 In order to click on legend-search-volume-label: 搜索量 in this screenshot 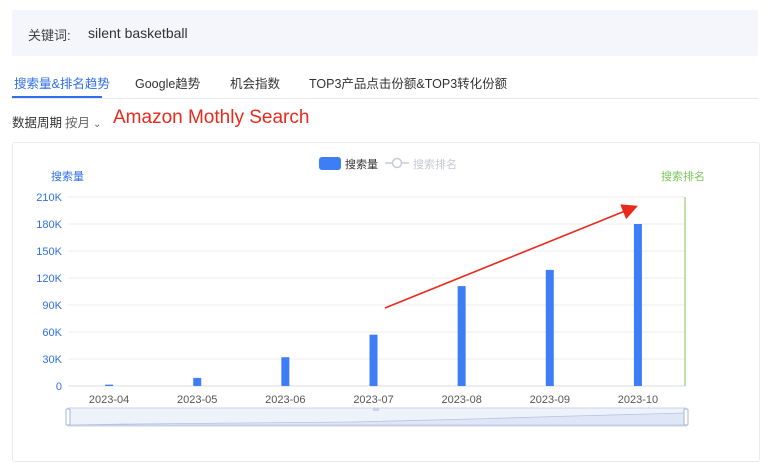, I will do `click(361, 164)`.